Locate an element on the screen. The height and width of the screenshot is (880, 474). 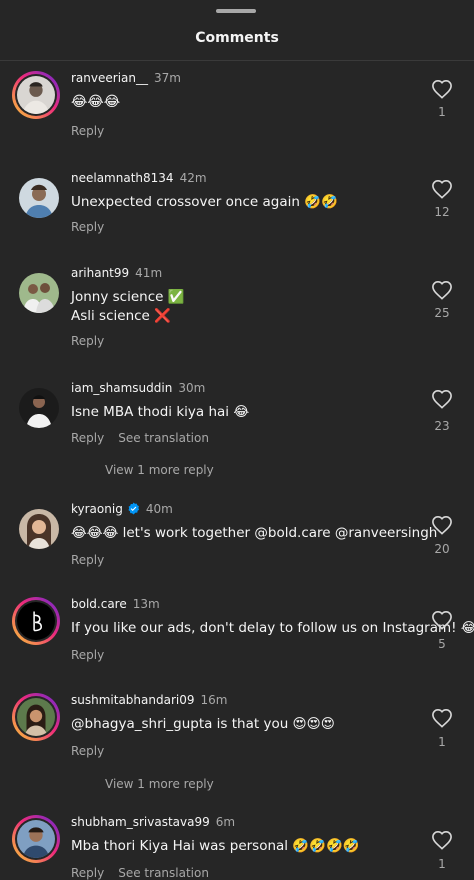
timestamp: 41m is located at coordinates (149, 273).